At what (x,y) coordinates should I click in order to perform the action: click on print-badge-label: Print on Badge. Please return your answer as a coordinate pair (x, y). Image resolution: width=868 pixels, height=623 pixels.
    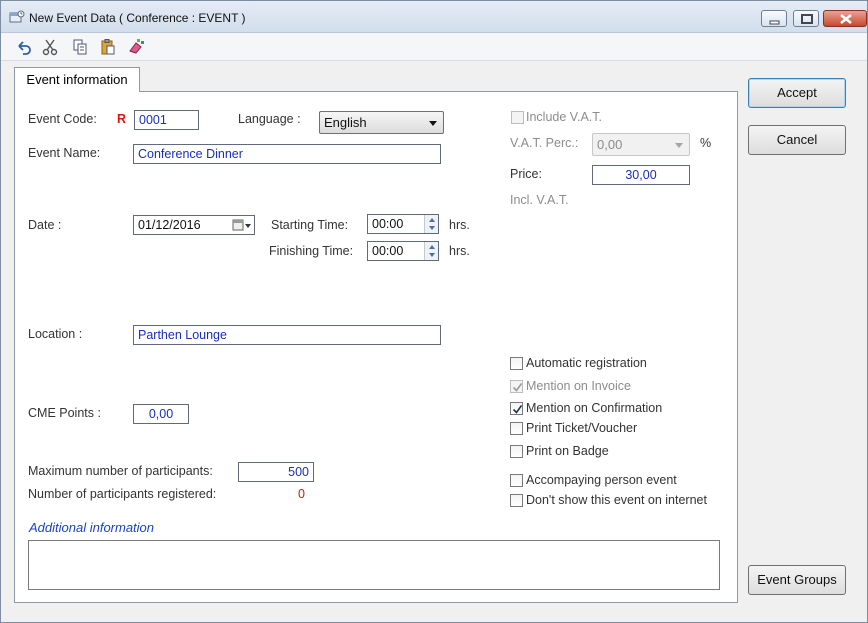
    Looking at the image, I should click on (567, 451).